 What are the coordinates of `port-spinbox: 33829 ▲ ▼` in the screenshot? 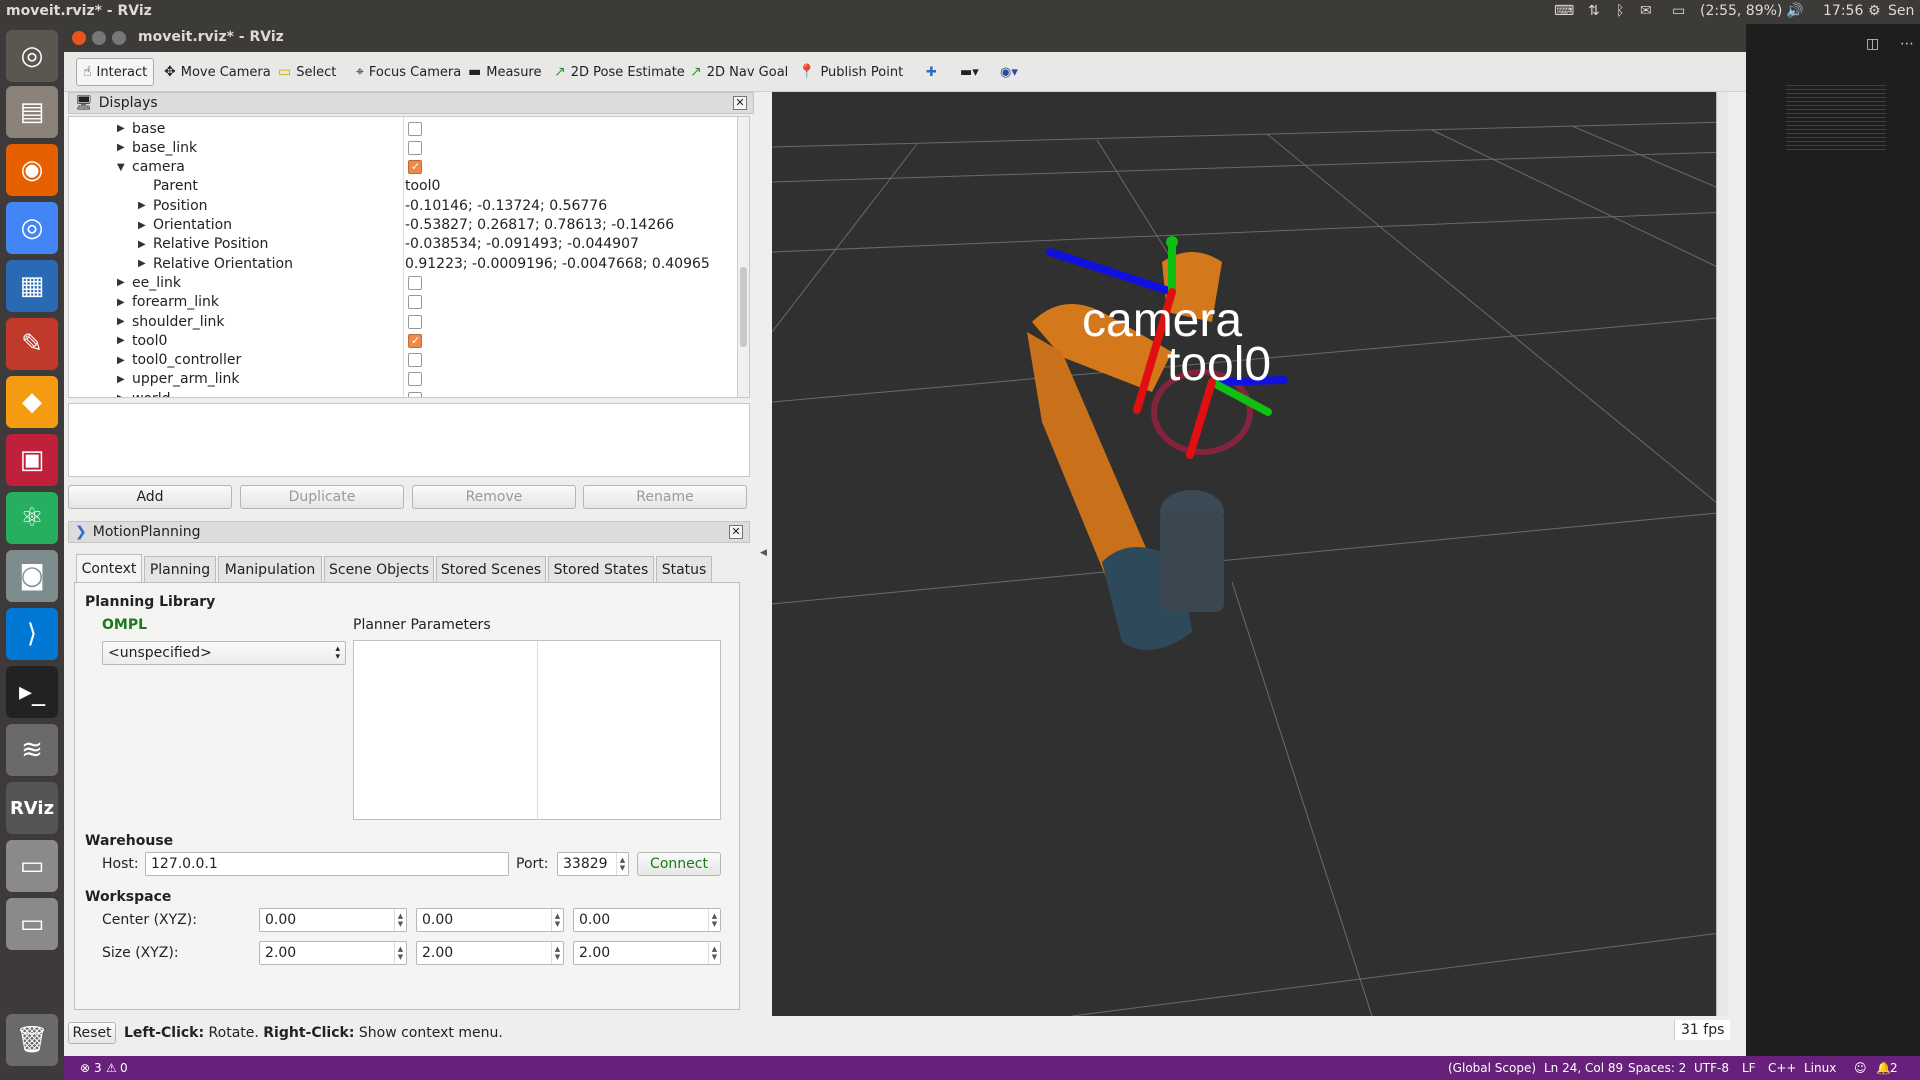 It's located at (593, 864).